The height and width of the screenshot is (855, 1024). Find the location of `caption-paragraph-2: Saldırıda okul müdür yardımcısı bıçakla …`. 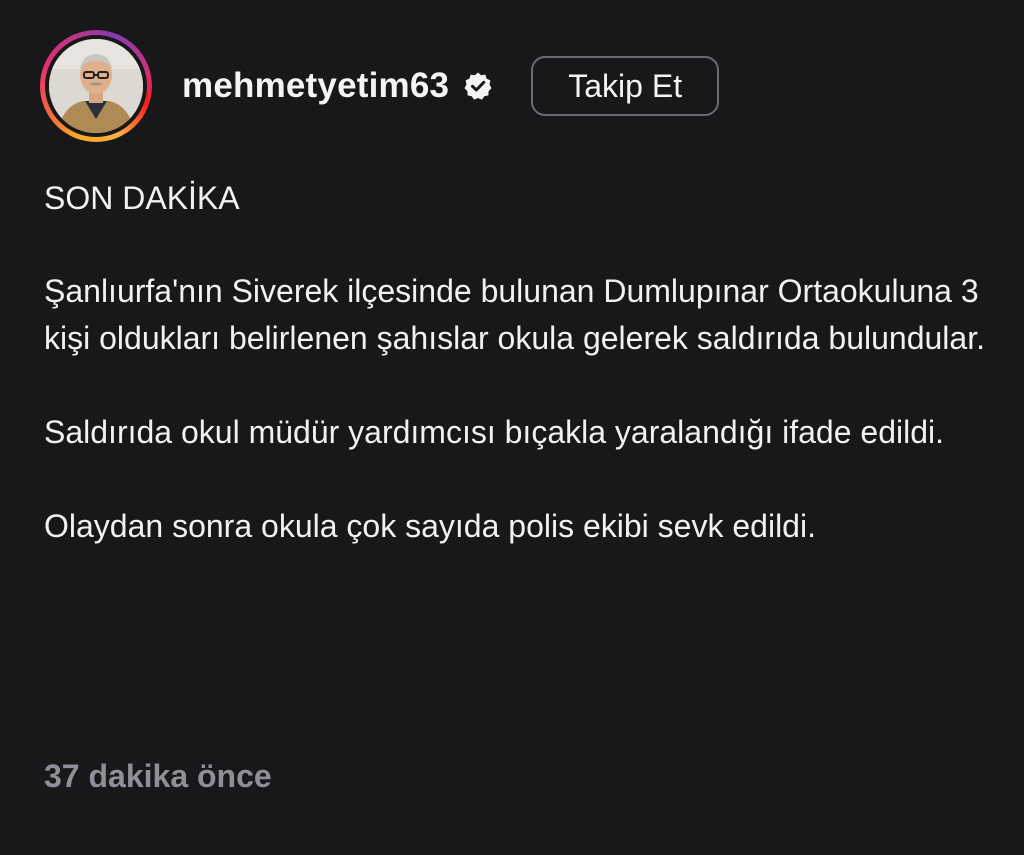

caption-paragraph-2: Saldırıda okul müdür yardımcısı bıçakla … is located at coordinates (494, 432).